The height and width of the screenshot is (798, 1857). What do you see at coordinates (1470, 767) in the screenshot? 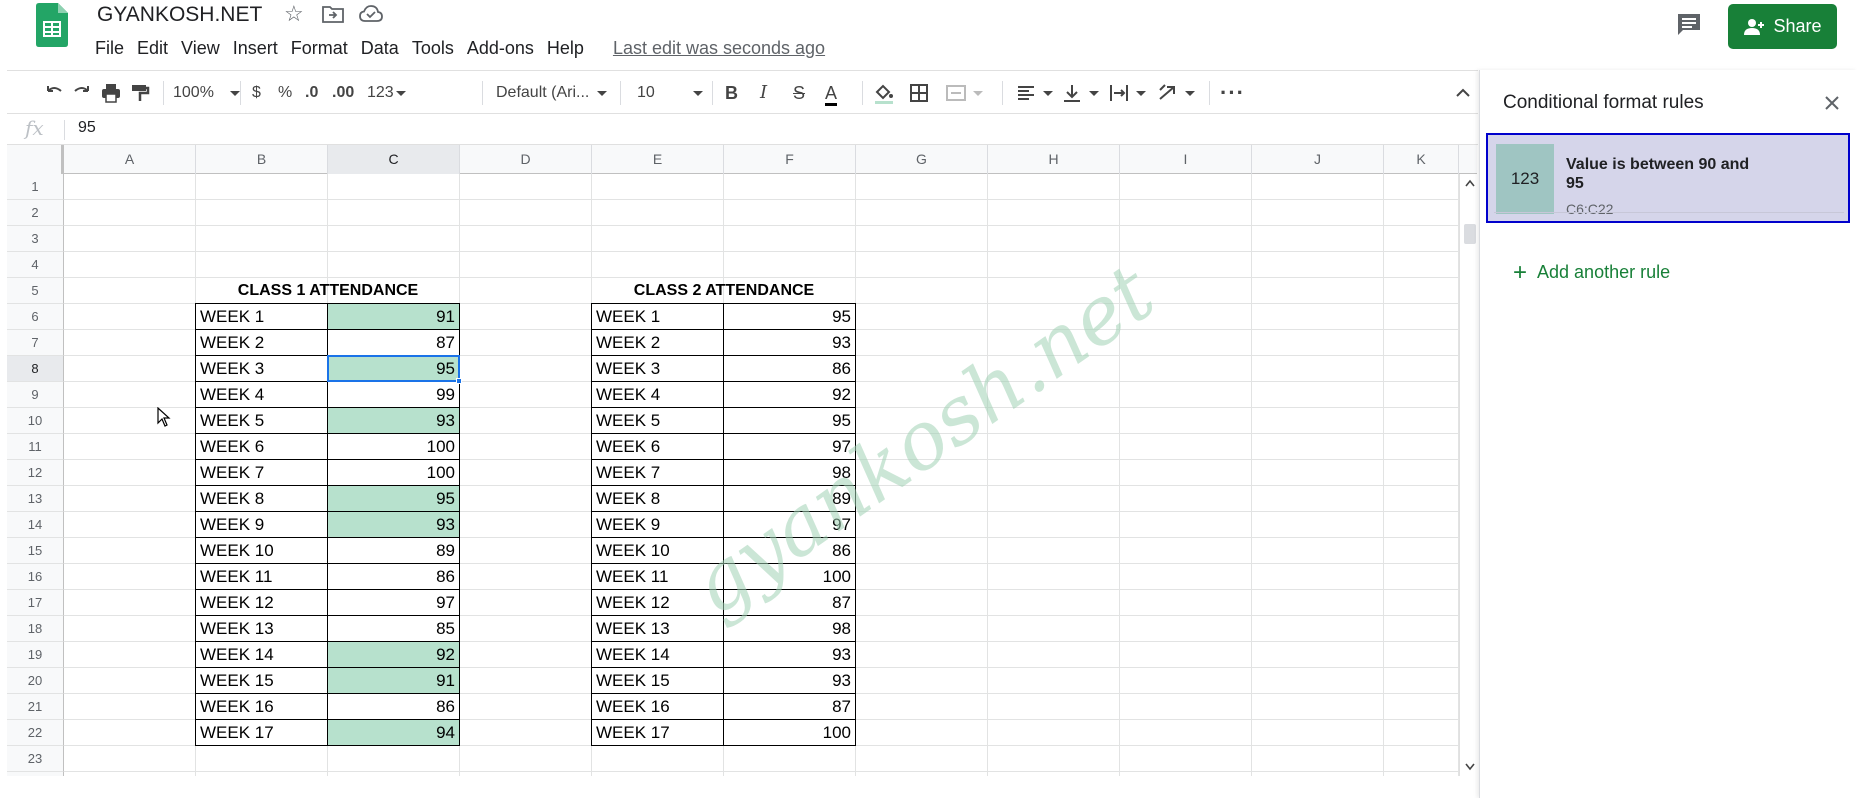
I see `scroll-down-icon` at bounding box center [1470, 767].